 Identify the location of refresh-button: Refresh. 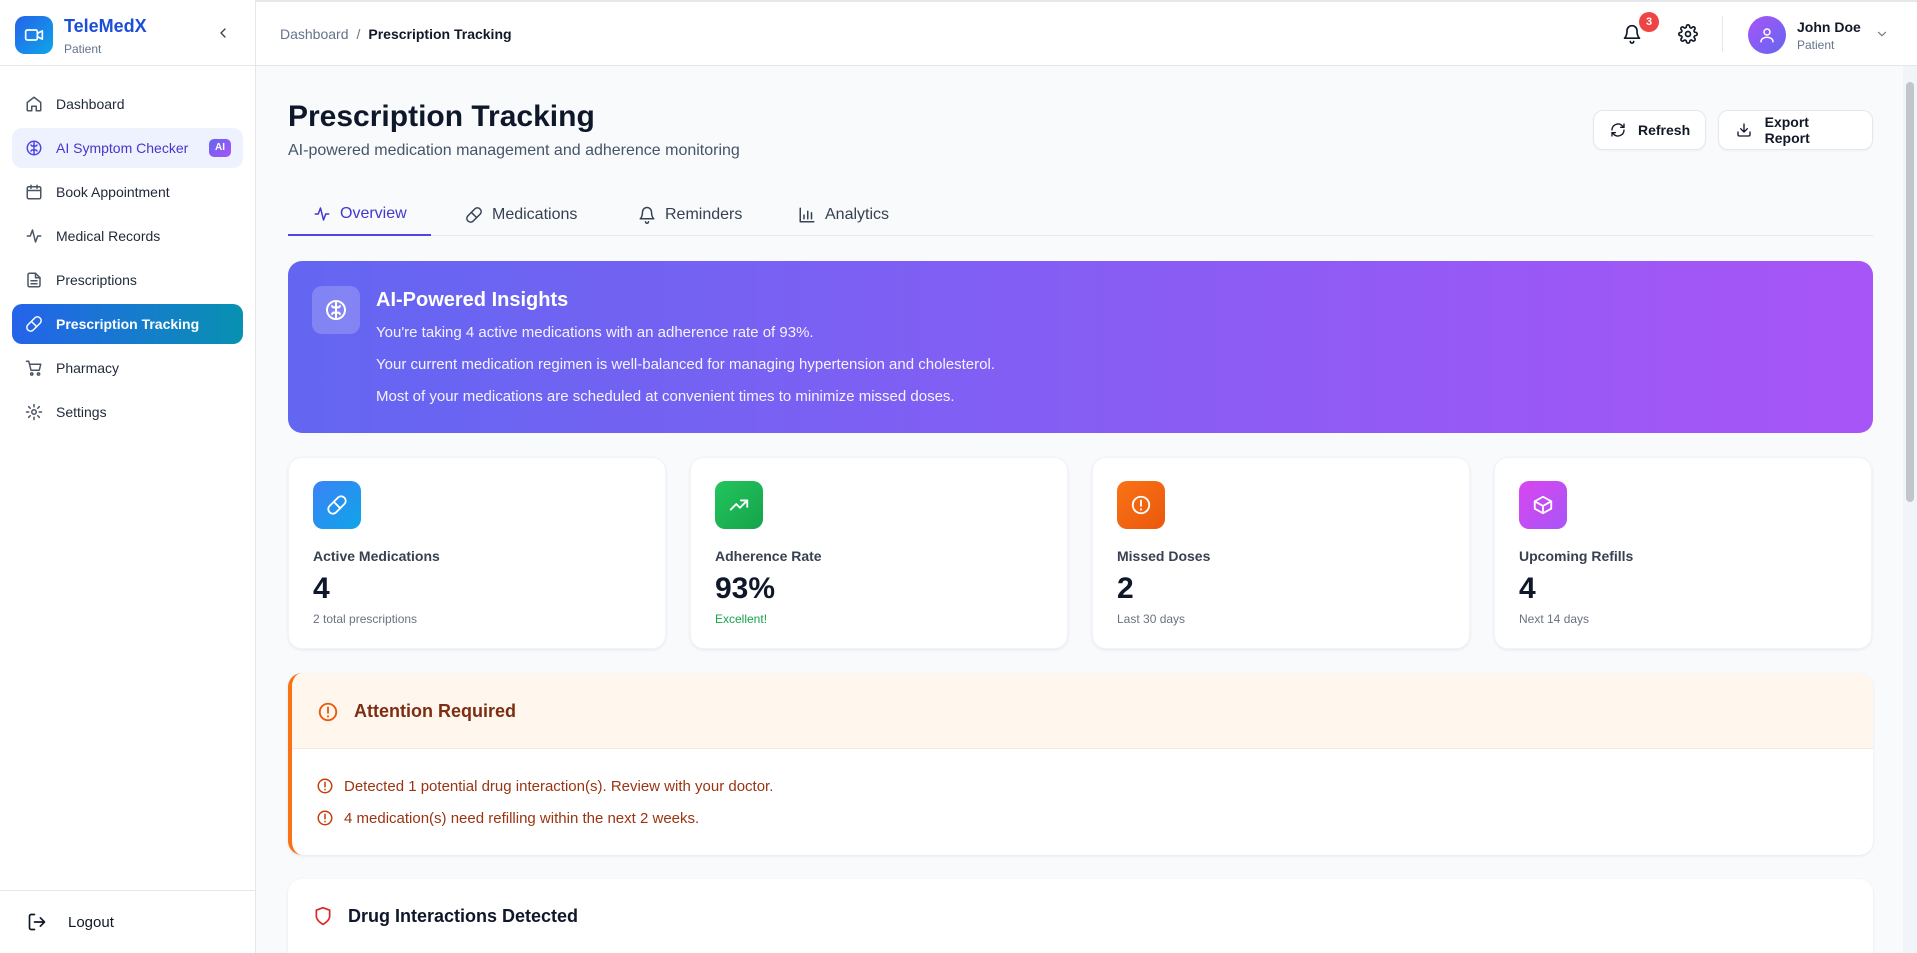
(1649, 130).